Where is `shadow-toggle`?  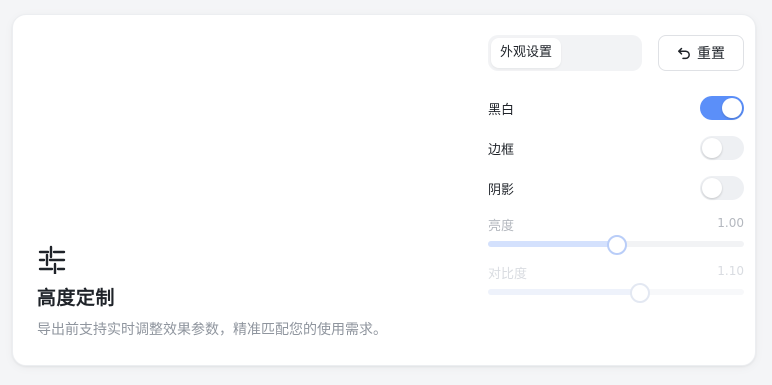 shadow-toggle is located at coordinates (722, 188).